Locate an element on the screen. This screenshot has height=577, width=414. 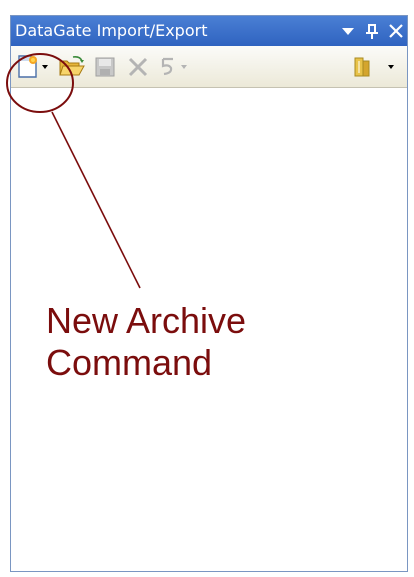
window-menu-button is located at coordinates (348, 31).